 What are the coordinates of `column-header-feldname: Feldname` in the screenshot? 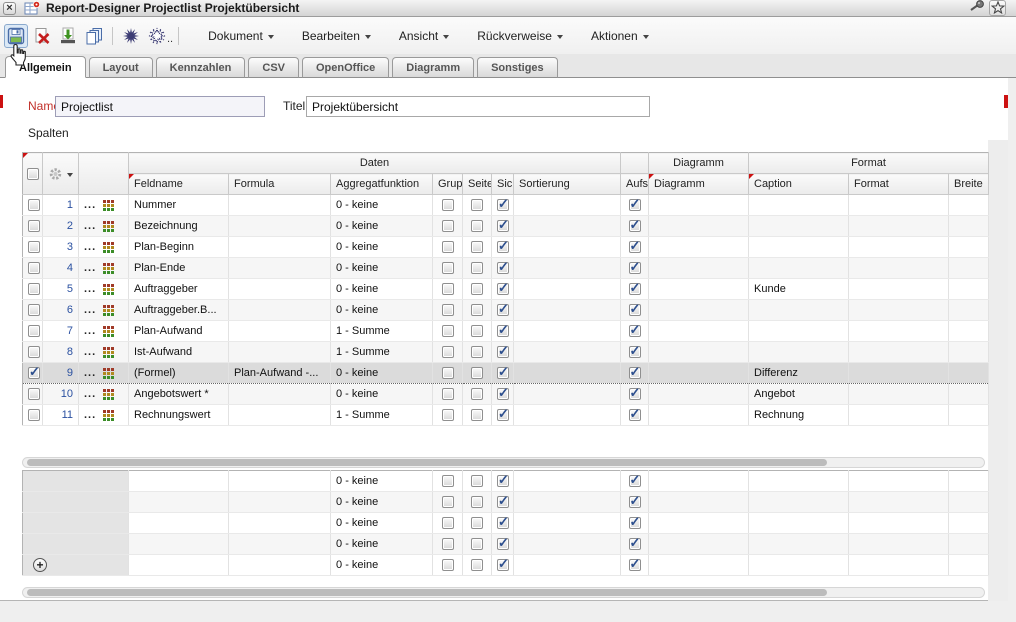 It's located at (178, 184).